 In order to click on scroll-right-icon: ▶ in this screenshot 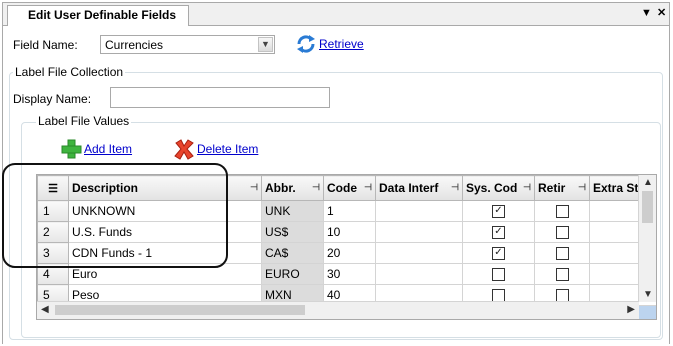, I will do `click(631, 309)`.